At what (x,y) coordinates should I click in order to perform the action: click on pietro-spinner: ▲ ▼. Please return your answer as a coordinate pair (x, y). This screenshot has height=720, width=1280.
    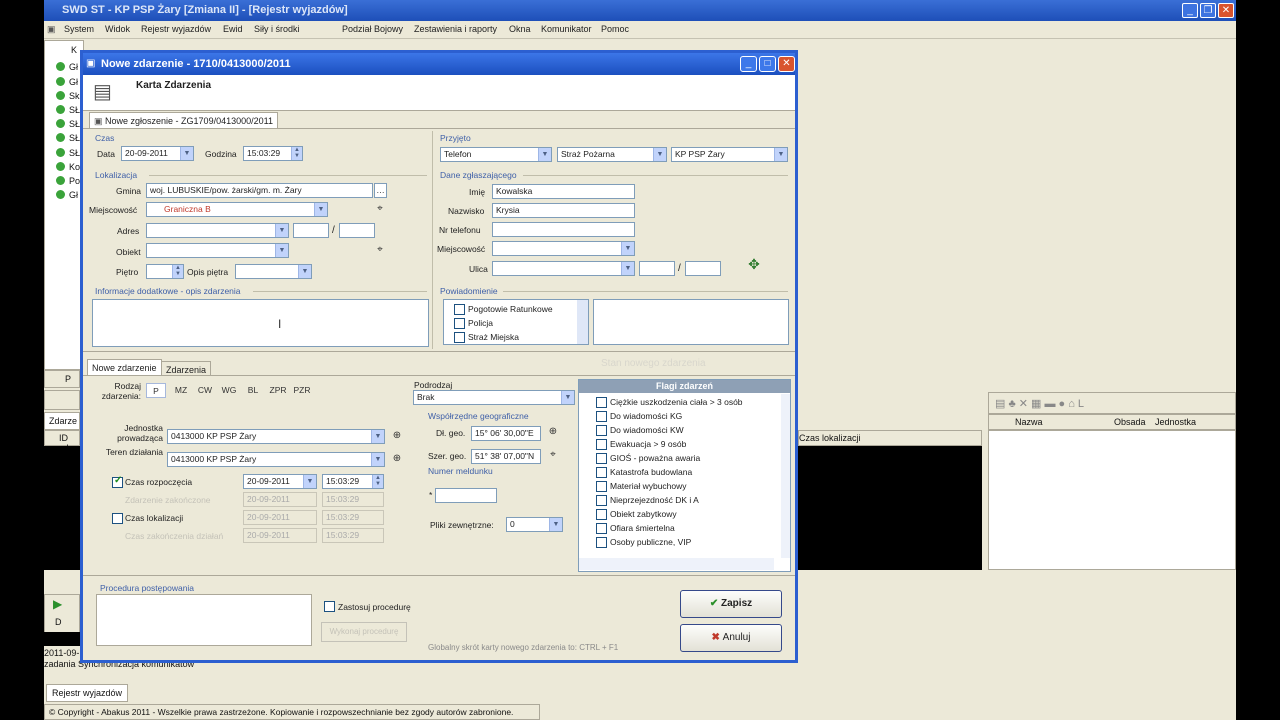
    Looking at the image, I should click on (165, 271).